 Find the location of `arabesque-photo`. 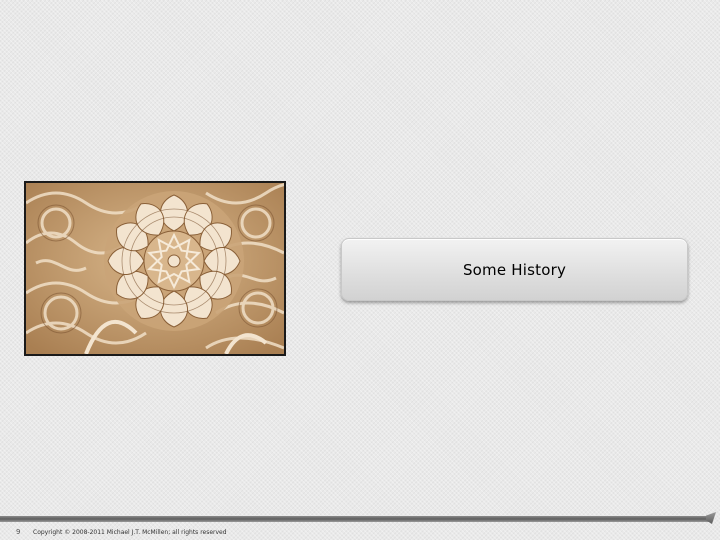

arabesque-photo is located at coordinates (155, 268).